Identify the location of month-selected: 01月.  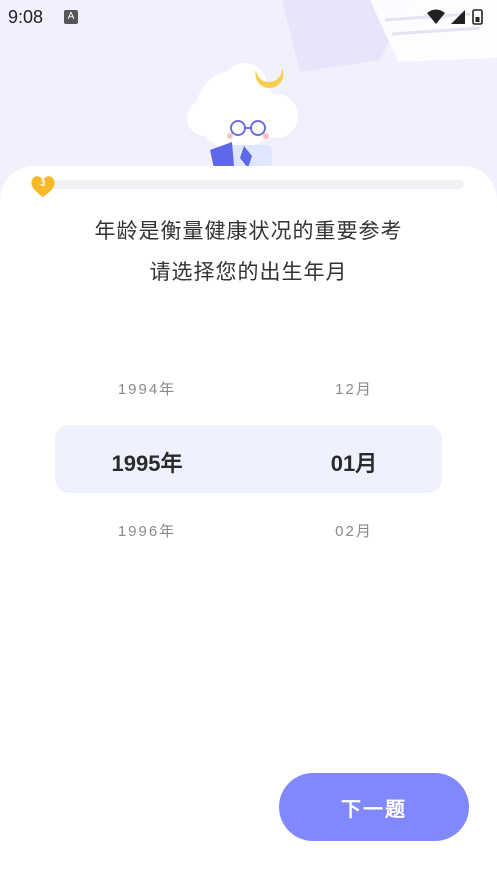
(354, 462).